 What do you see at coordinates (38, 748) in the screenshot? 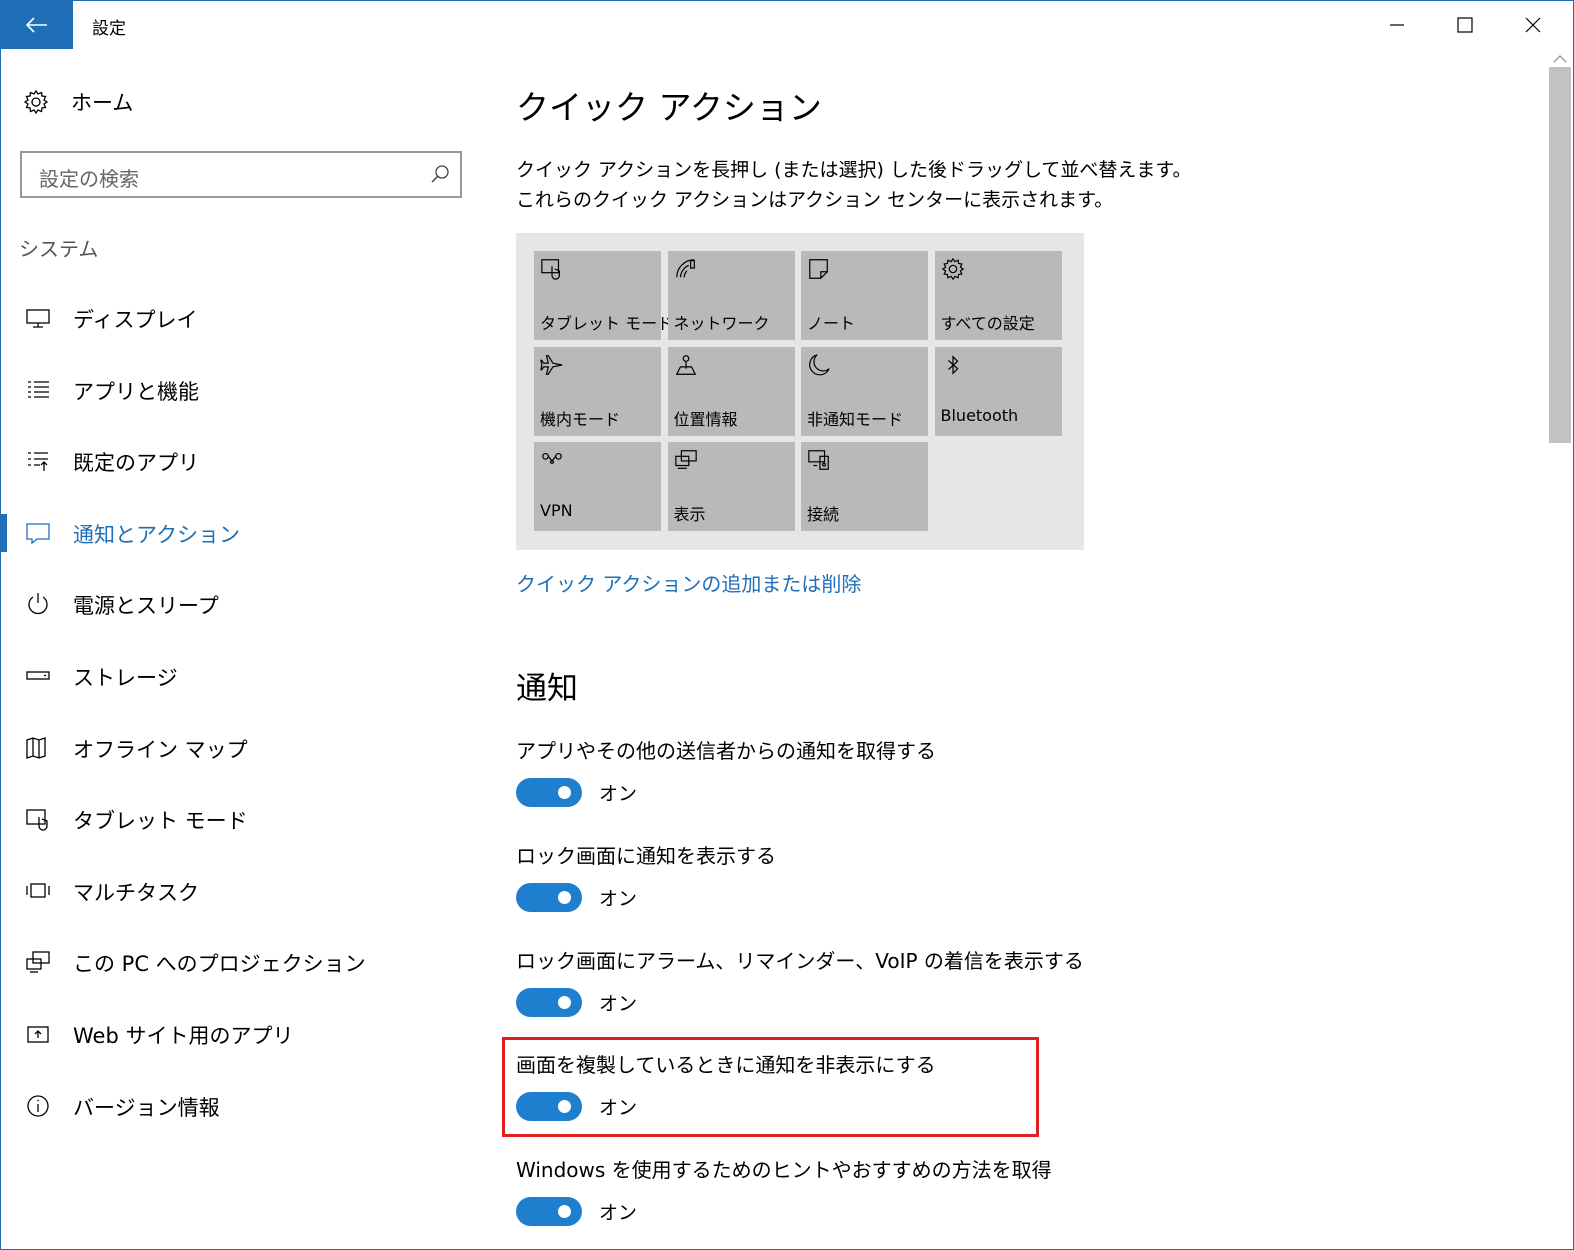
I see `map-icon` at bounding box center [38, 748].